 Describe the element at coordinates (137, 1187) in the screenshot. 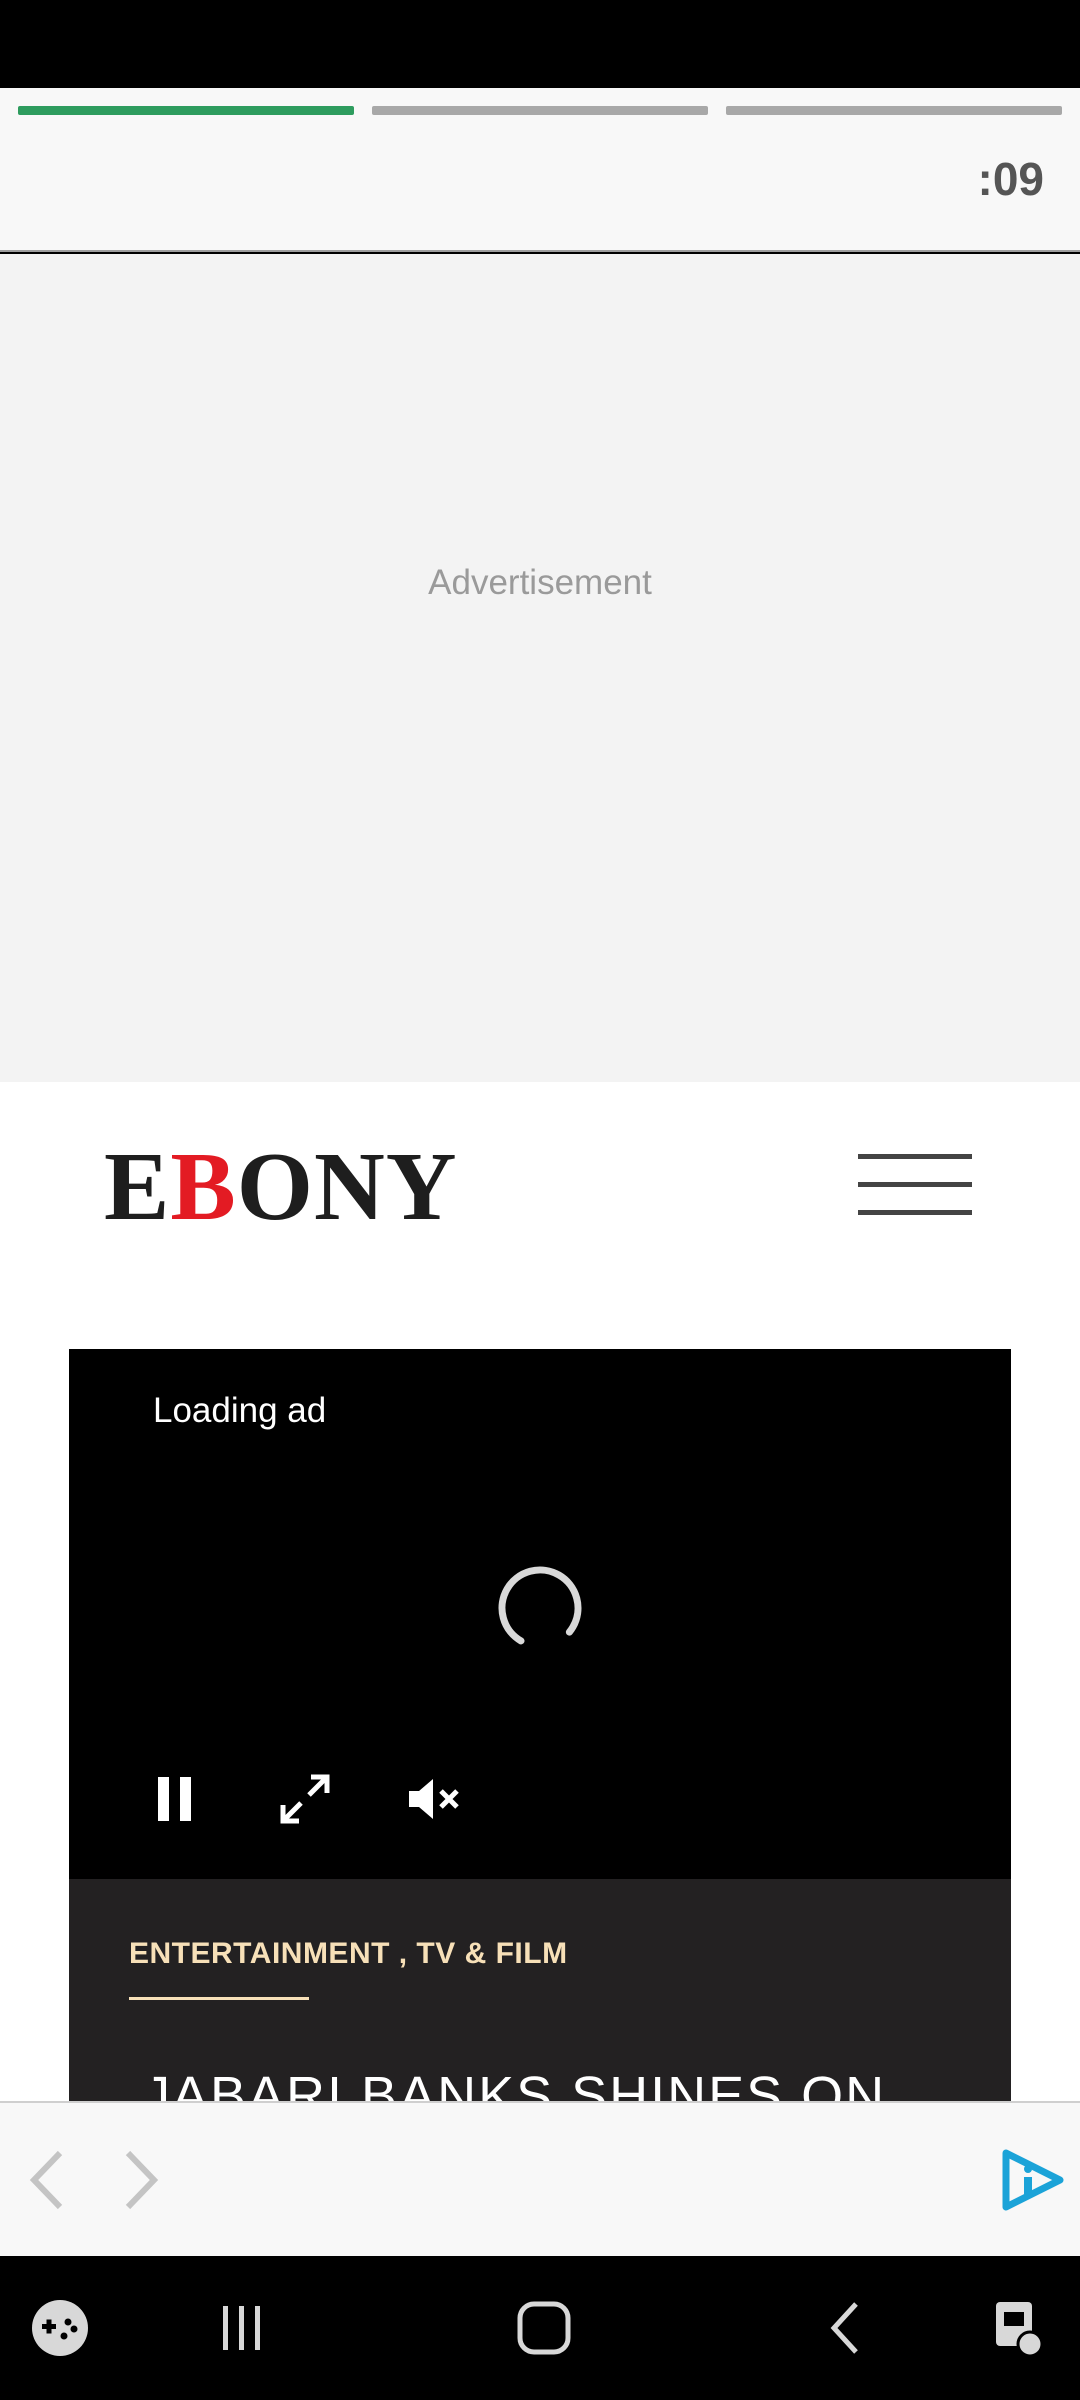

I see `logo-letter-e: E` at that location.